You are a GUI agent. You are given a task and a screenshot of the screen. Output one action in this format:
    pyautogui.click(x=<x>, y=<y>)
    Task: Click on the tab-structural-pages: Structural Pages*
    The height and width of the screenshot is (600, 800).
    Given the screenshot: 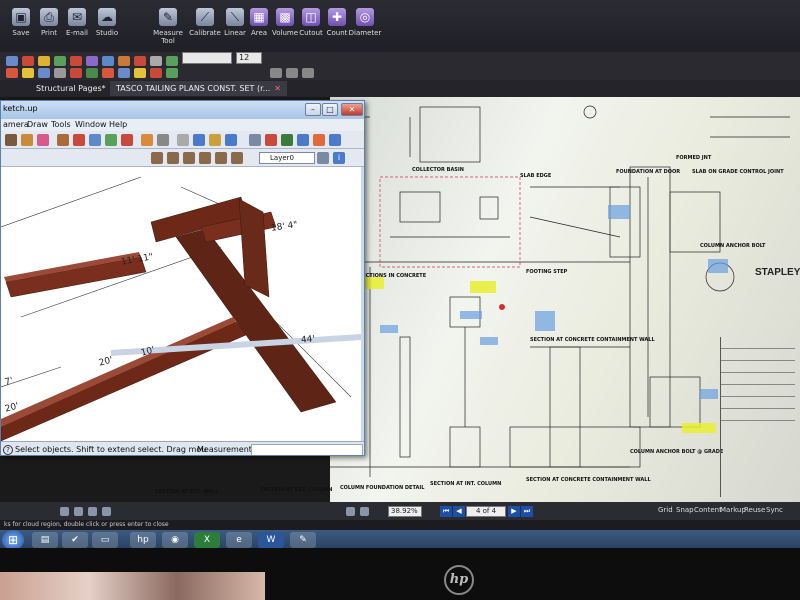 What is the action you would take?
    pyautogui.click(x=71, y=88)
    